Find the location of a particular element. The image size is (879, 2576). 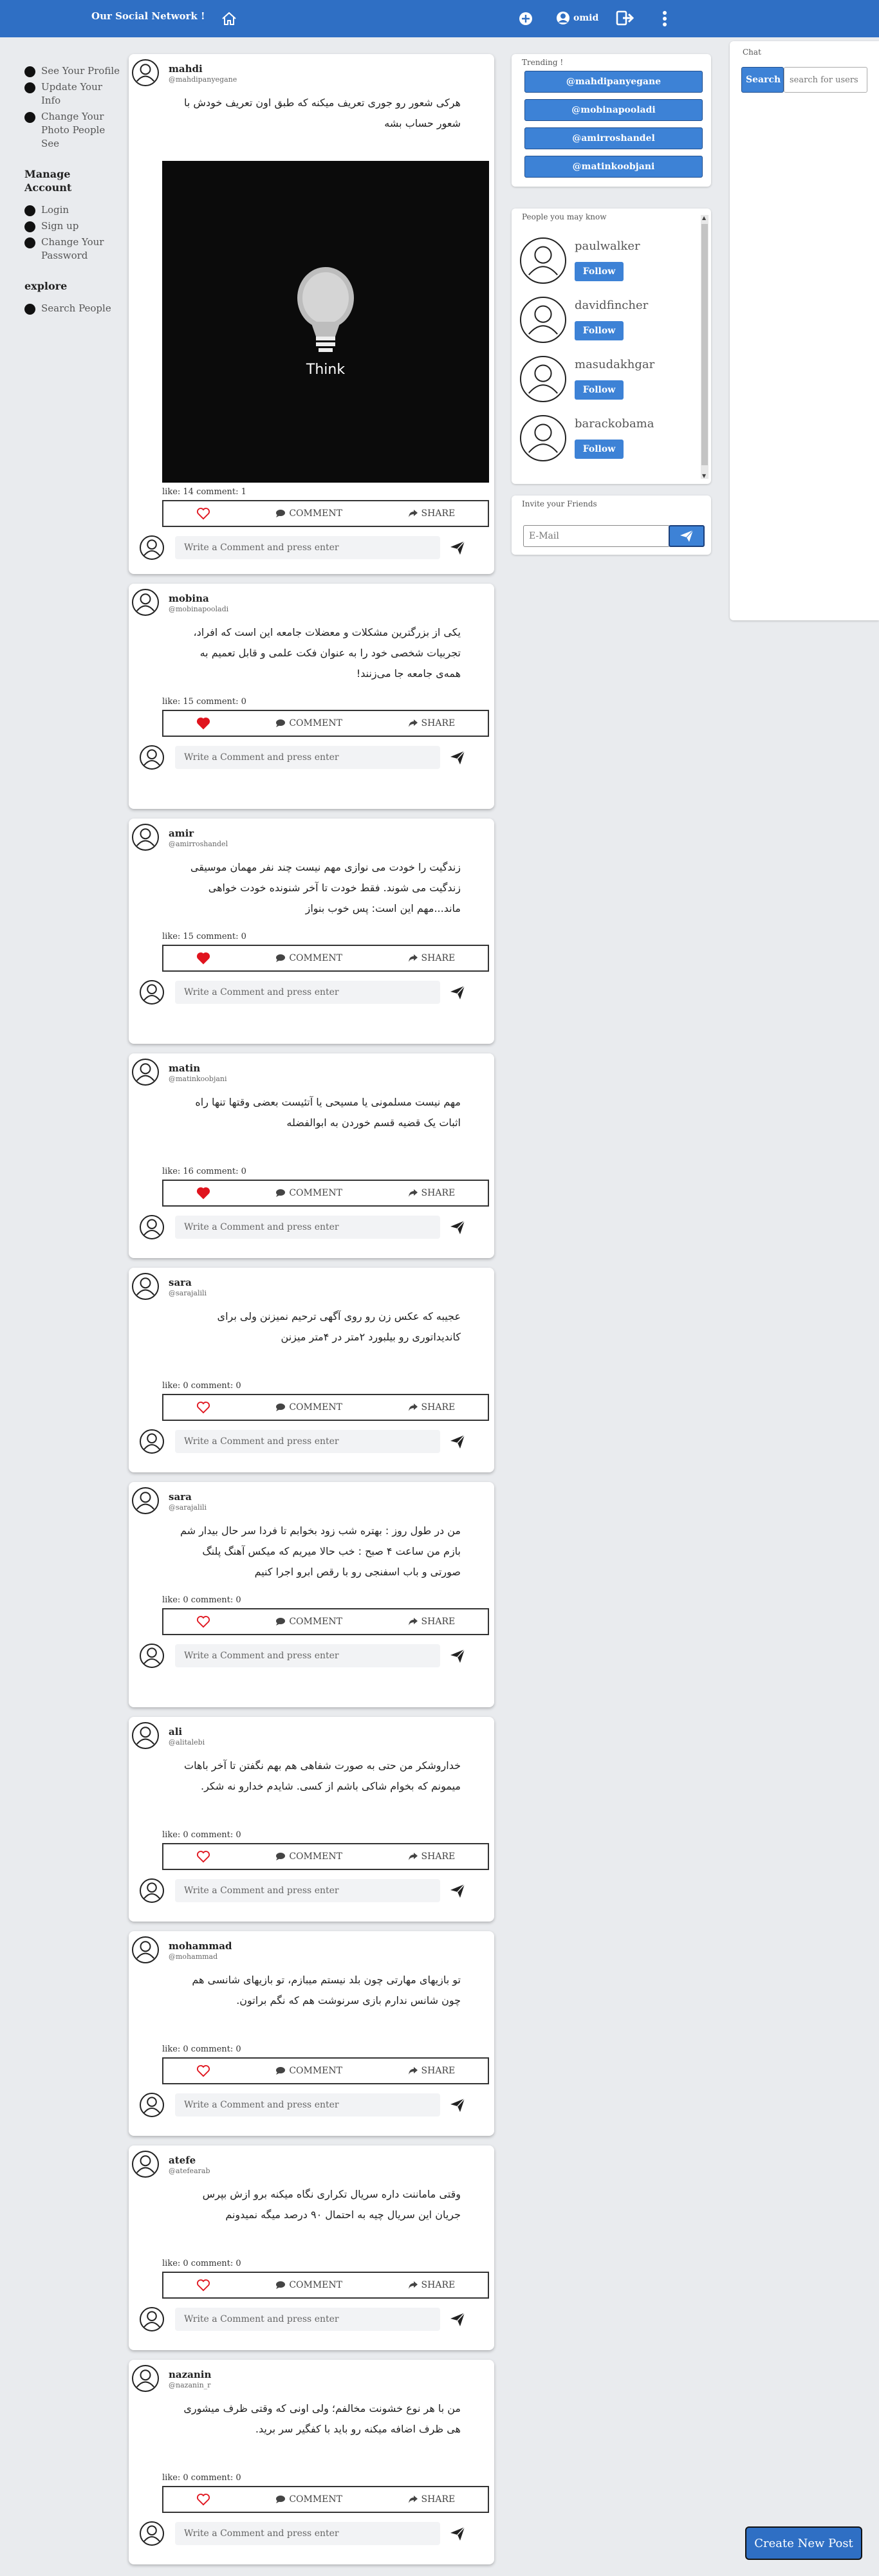

logout-icon is located at coordinates (625, 18).